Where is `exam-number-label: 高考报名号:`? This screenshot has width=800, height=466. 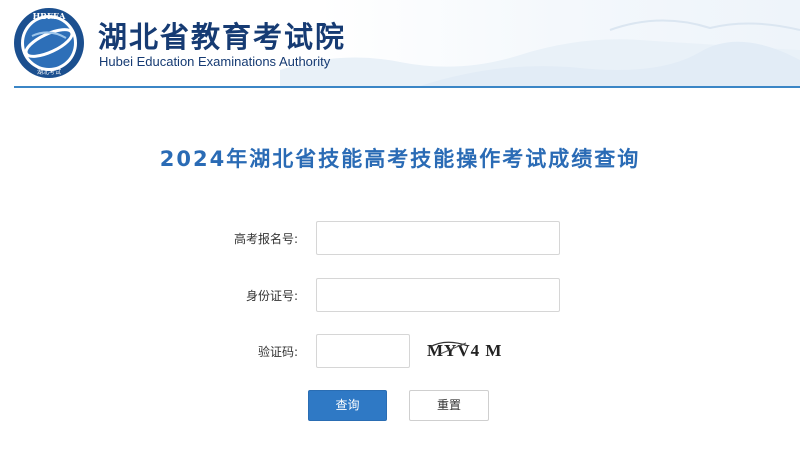
exam-number-label: 高考报名号: is located at coordinates (265, 239).